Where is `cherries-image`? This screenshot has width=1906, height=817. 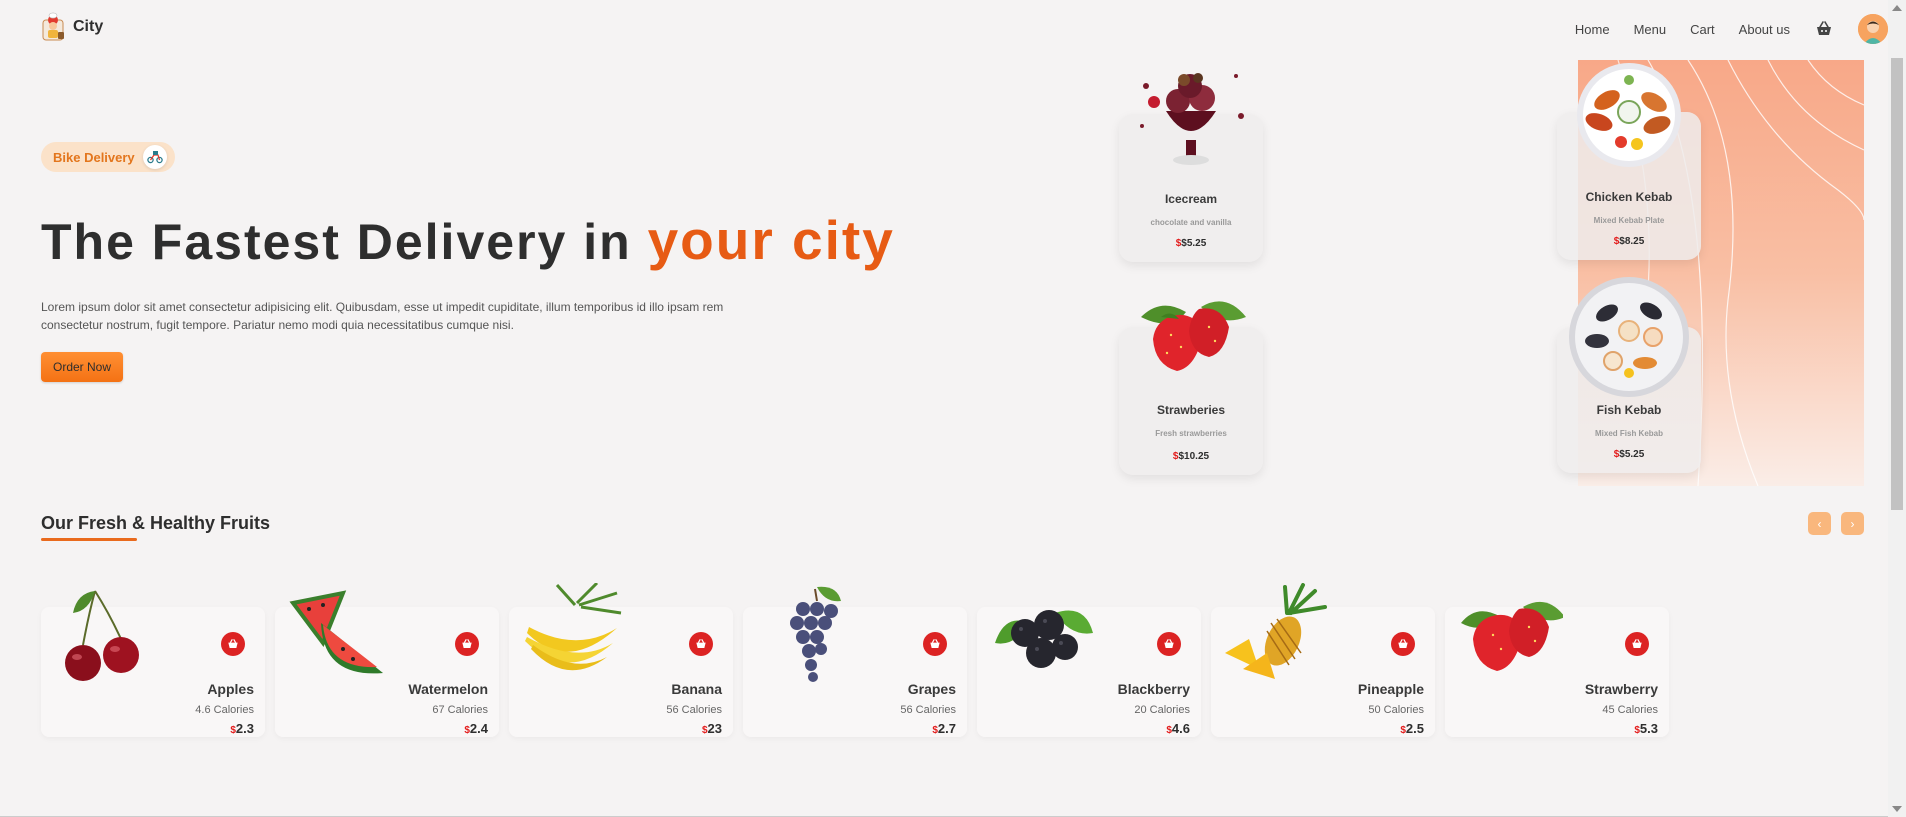
cherries-image is located at coordinates (102, 635).